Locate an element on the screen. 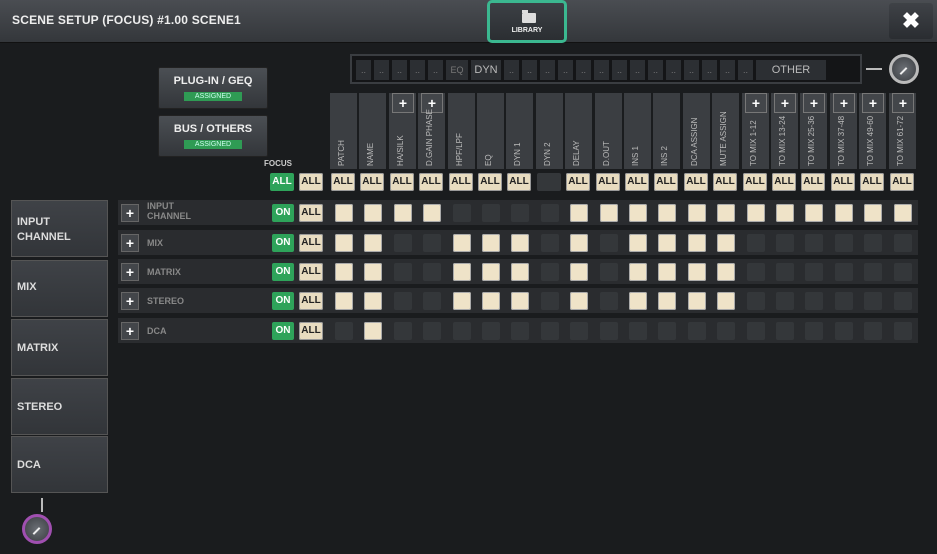  sidebar-item-input-channel: INPUT CHANNEL is located at coordinates (59, 228).